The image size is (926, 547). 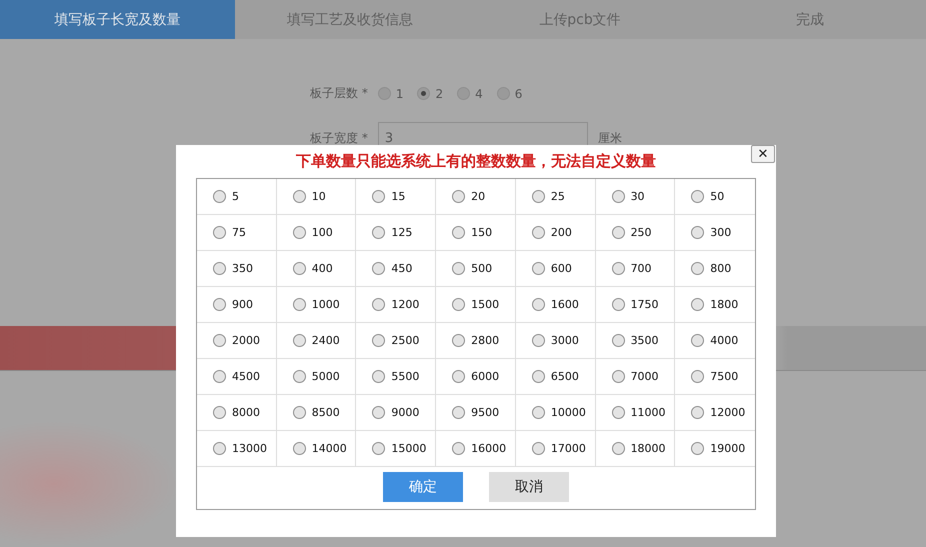 I want to click on quantity-option: 50, so click(x=715, y=197).